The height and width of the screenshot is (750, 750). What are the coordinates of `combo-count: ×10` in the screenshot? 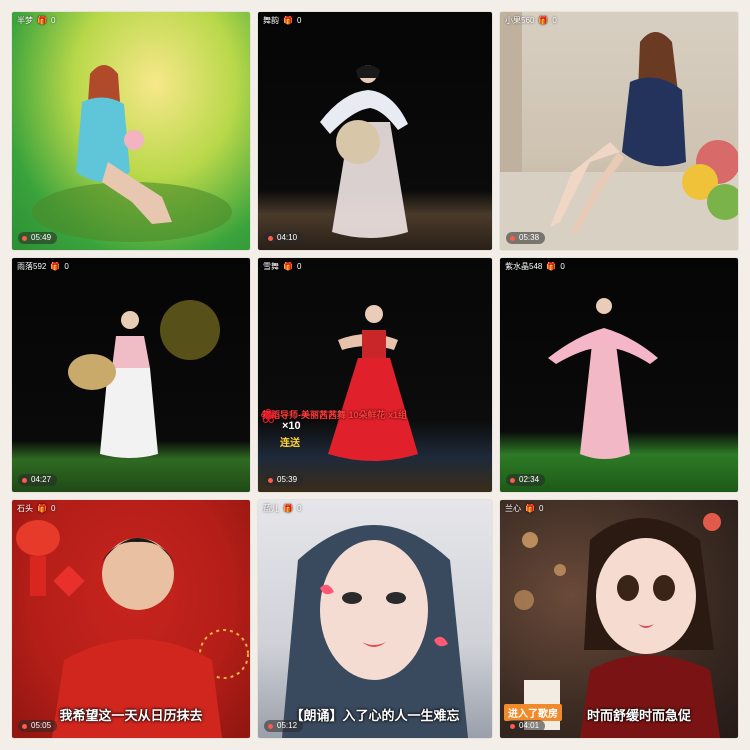 It's located at (291, 426).